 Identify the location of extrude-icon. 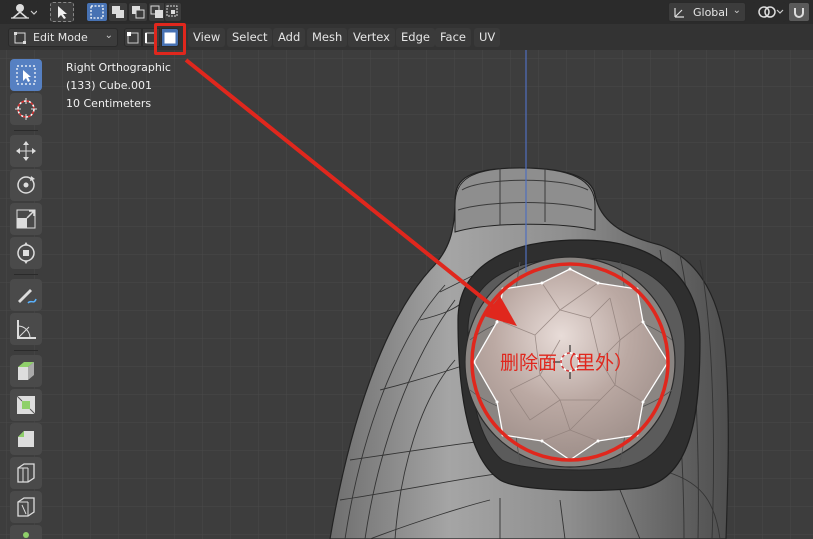
(26, 371).